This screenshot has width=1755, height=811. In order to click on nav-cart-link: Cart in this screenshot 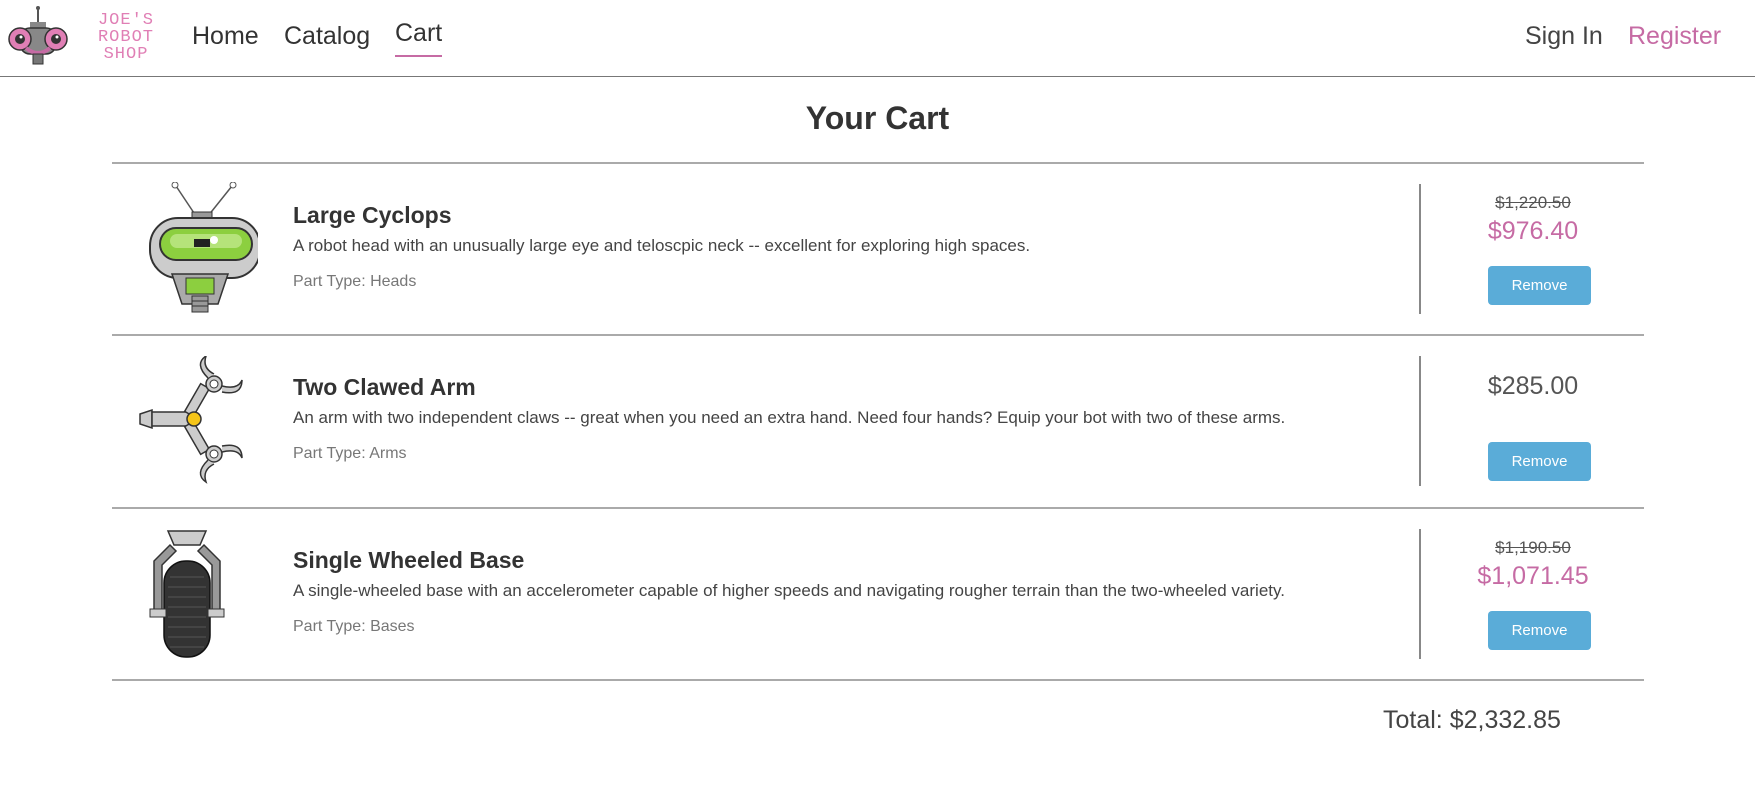, I will do `click(419, 38)`.